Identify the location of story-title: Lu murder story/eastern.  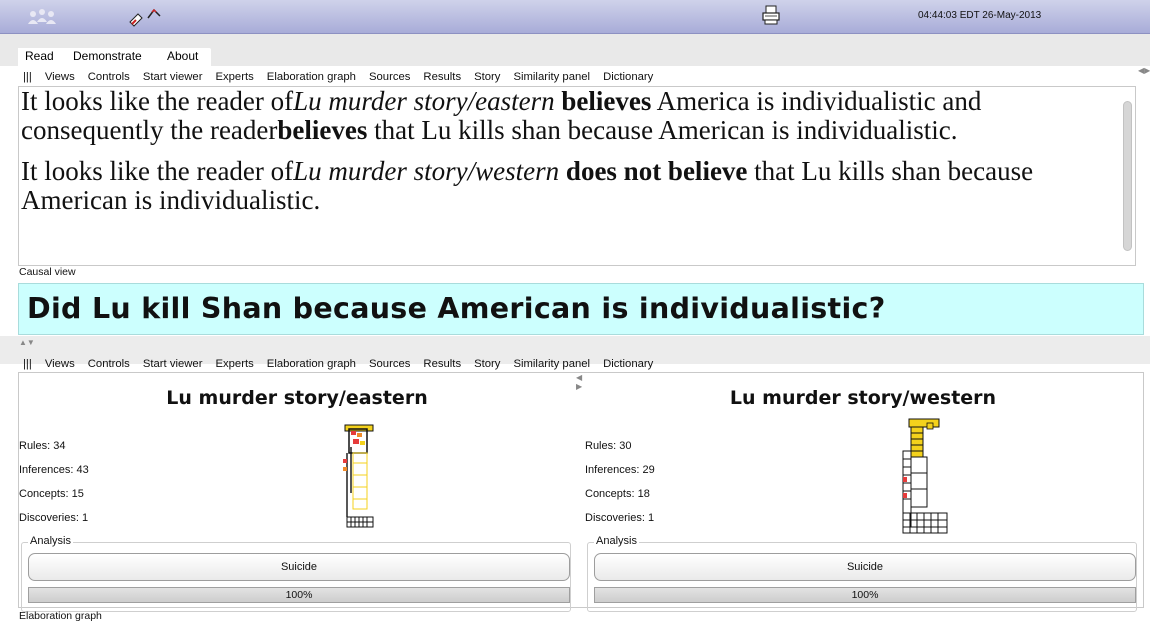
(297, 398).